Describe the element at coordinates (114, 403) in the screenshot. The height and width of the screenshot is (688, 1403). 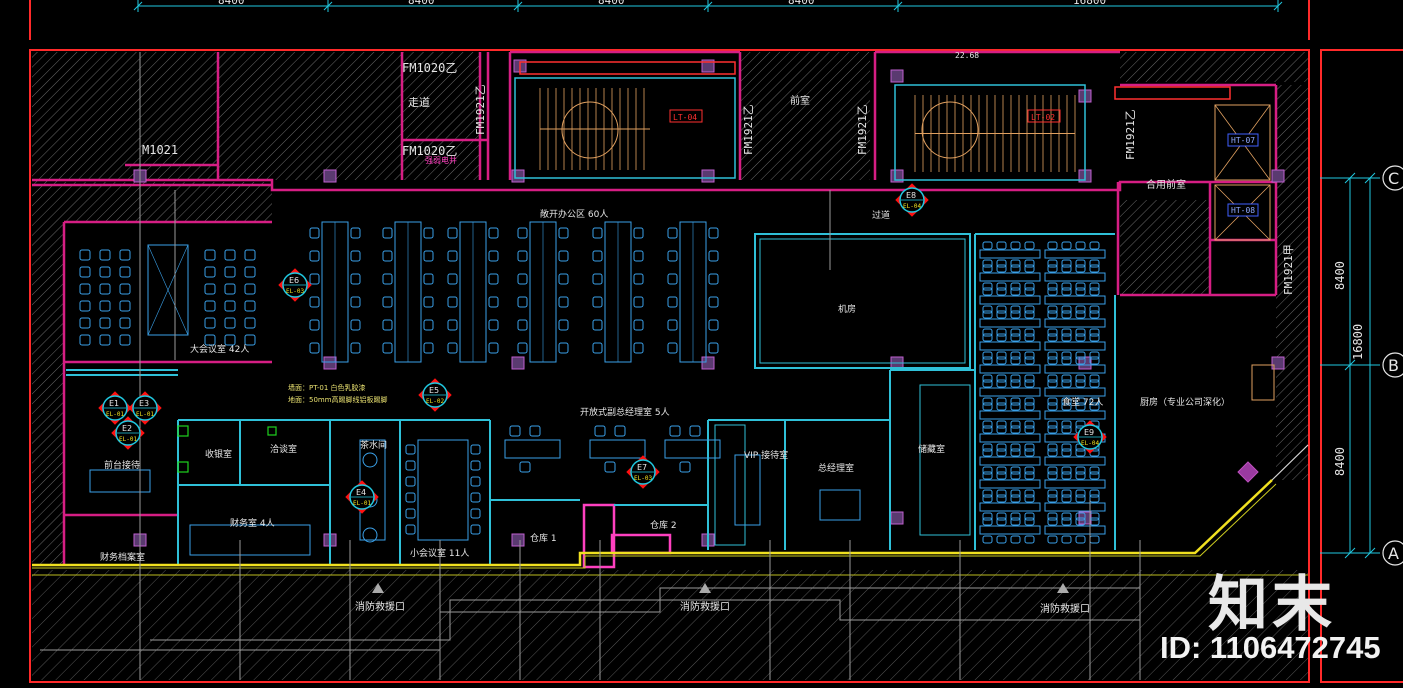
I see `tag-id: E1` at that location.